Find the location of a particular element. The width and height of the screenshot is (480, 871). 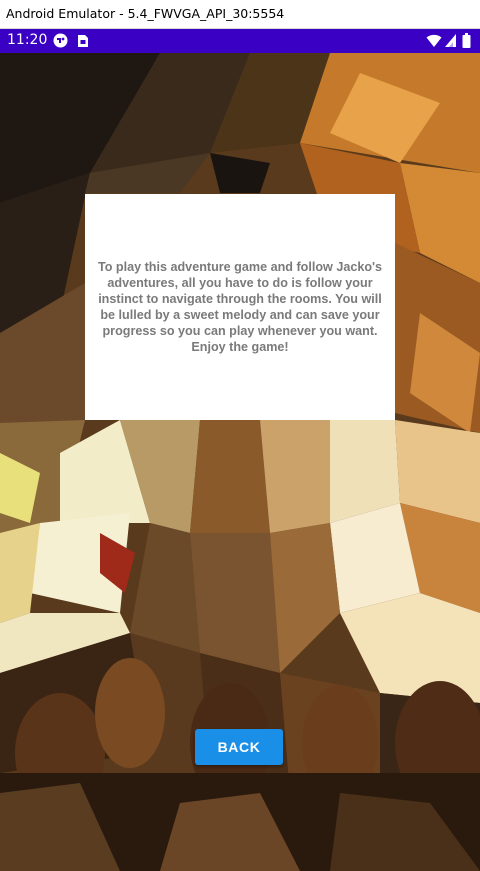

battery-icon is located at coordinates (466, 40).